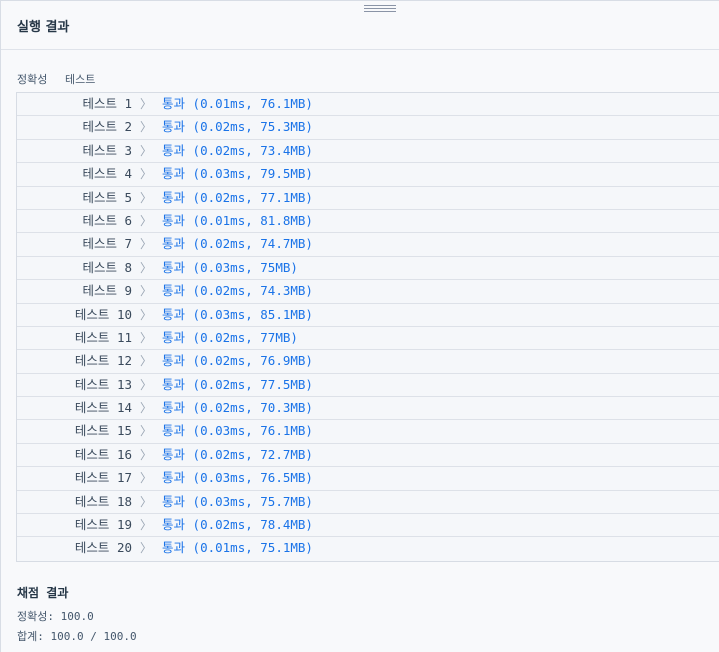 The height and width of the screenshot is (652, 719). Describe the element at coordinates (107, 267) in the screenshot. I see `test-name: 테스트 8` at that location.